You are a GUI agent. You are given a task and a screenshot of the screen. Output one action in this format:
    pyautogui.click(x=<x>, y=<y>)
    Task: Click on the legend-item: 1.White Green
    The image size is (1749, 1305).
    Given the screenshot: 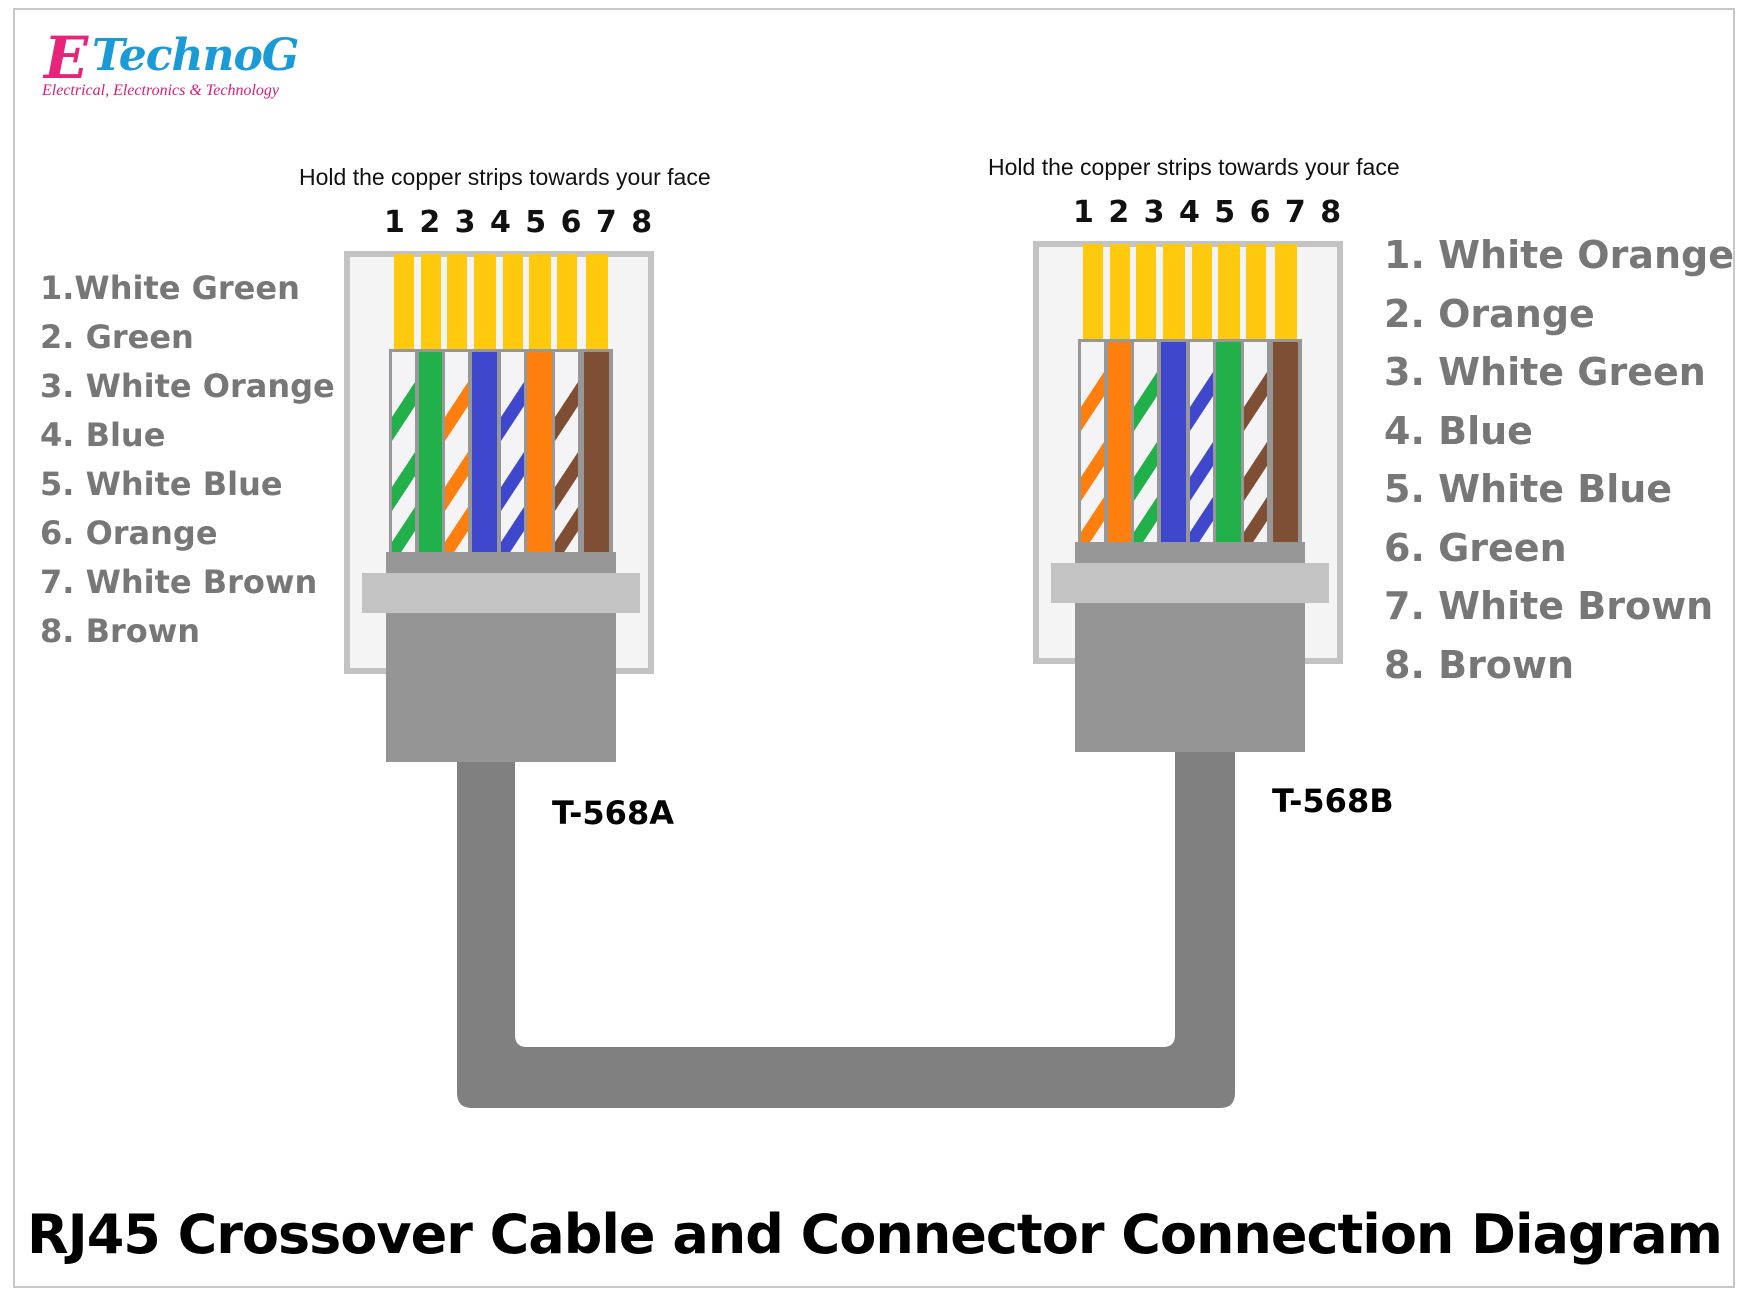 What is the action you would take?
    pyautogui.click(x=170, y=288)
    